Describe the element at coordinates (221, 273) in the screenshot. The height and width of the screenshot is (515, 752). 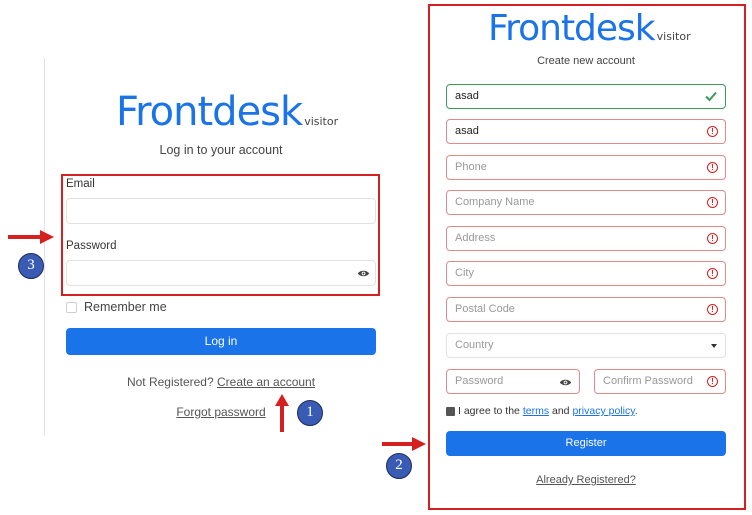
I see `password-input` at that location.